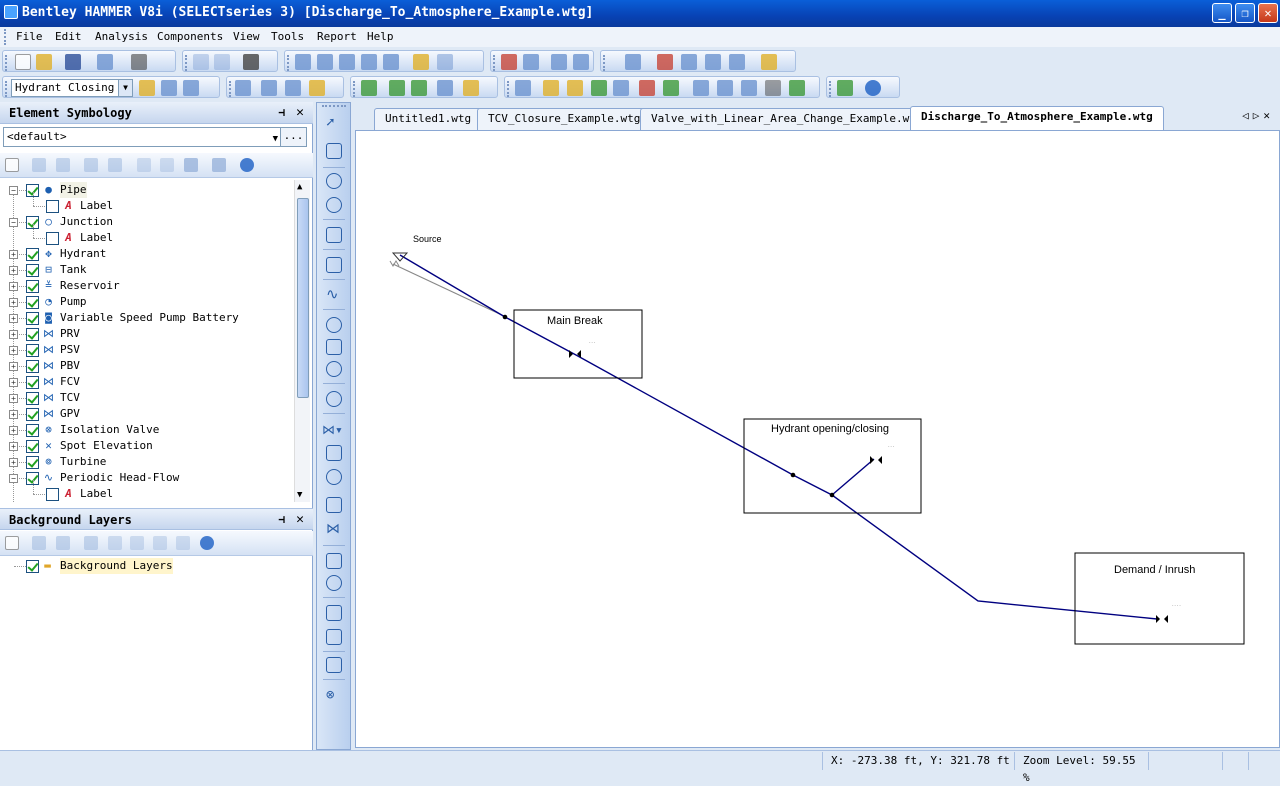 The width and height of the screenshot is (1280, 786). I want to click on close-button: ✕, so click(1268, 13).